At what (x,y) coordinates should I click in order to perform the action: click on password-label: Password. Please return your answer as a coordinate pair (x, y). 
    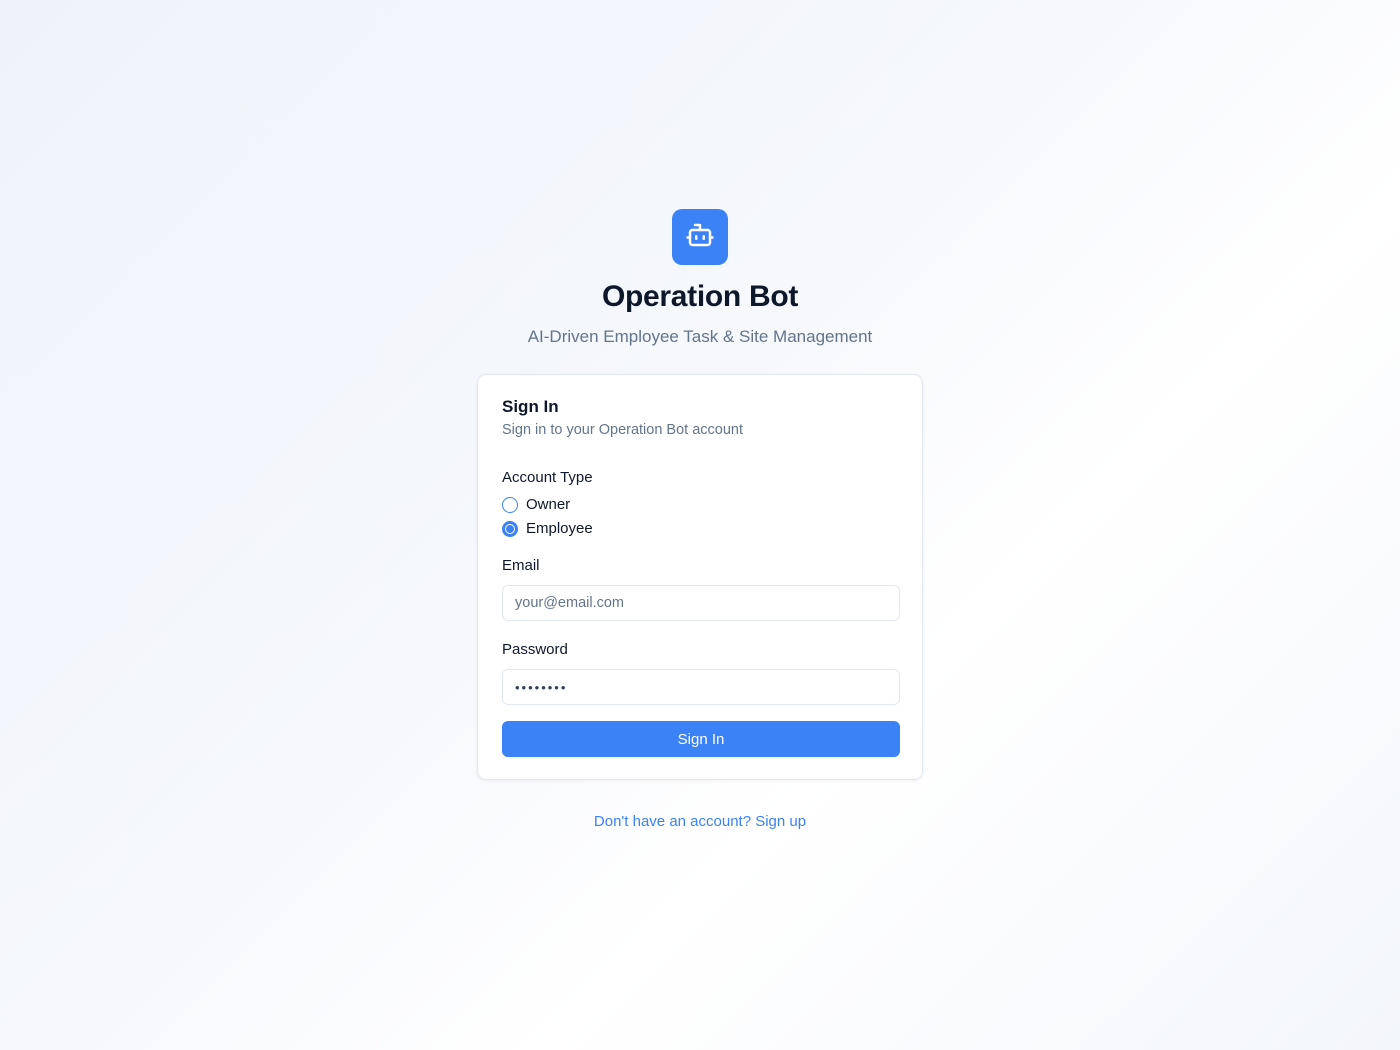
    Looking at the image, I should click on (535, 649).